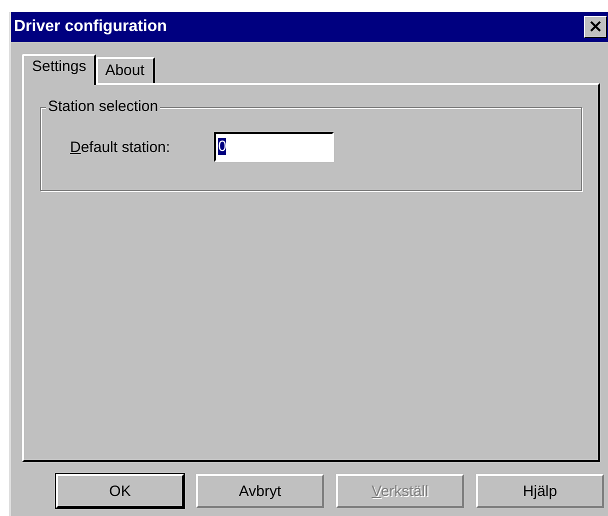 Image resolution: width=608 pixels, height=516 pixels. Describe the element at coordinates (274, 147) in the screenshot. I see `input-field: 0` at that location.